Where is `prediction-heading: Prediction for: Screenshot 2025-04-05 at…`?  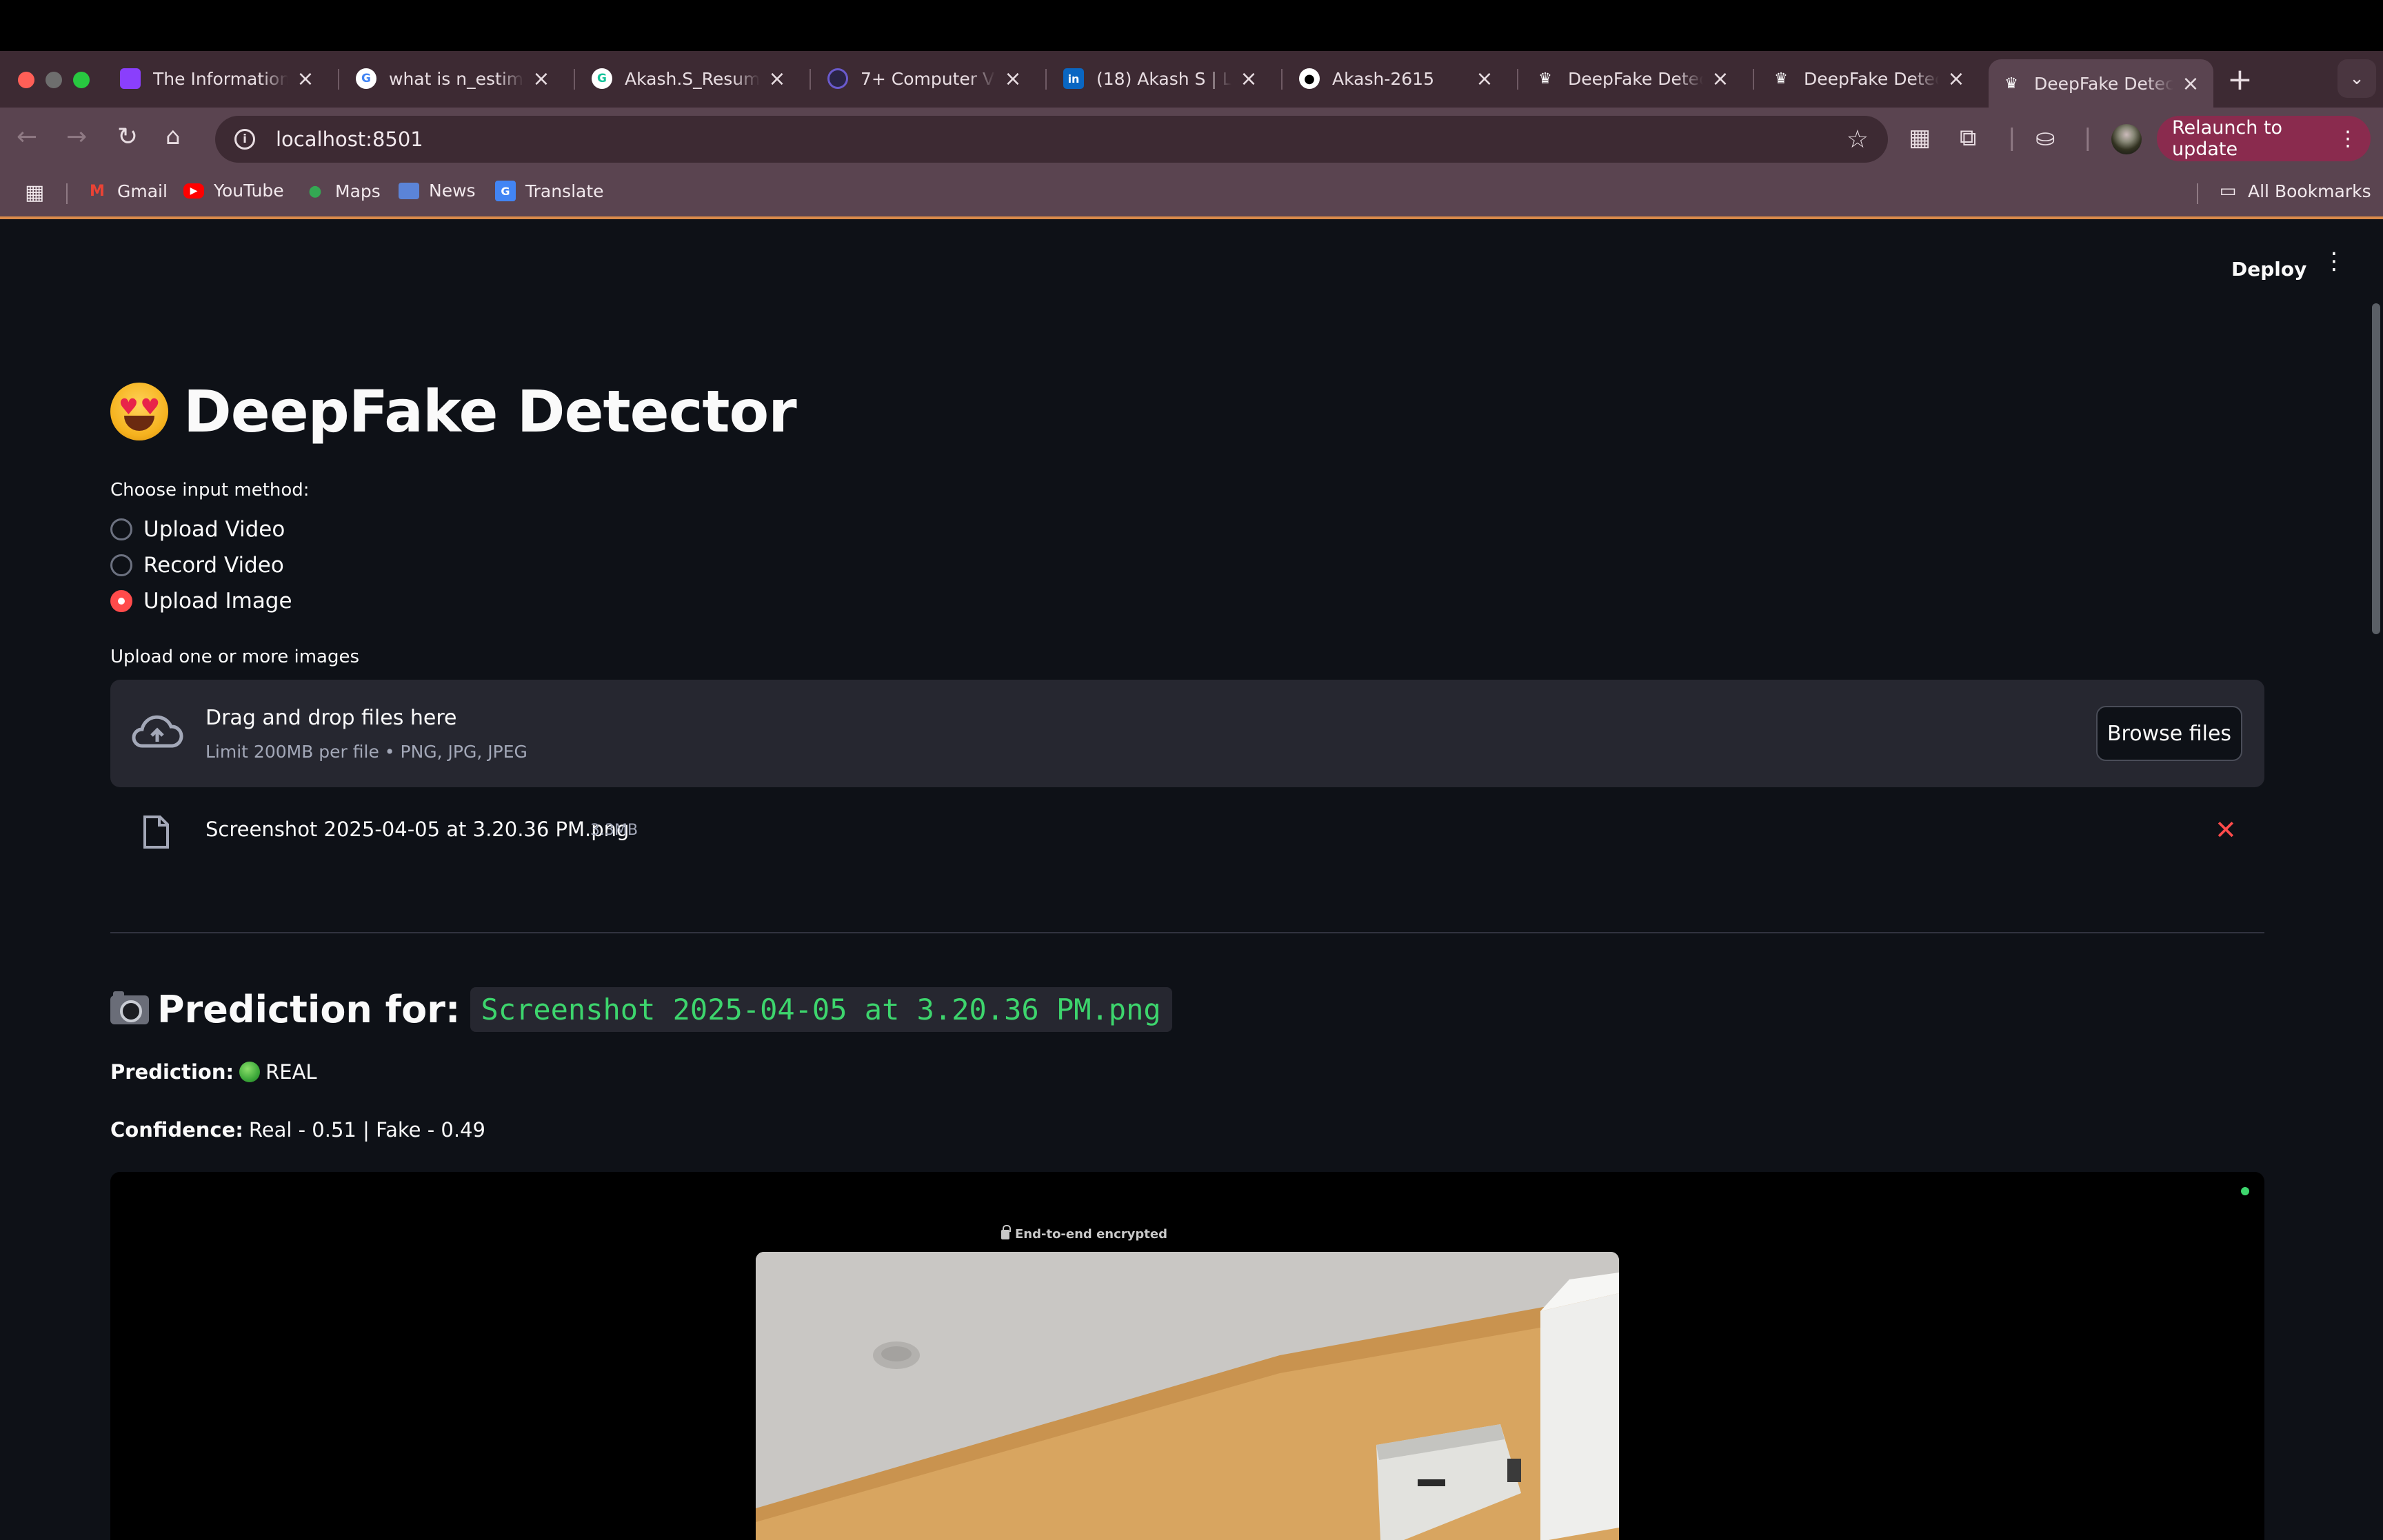 prediction-heading: Prediction for: Screenshot 2025-04-05 at… is located at coordinates (641, 1010).